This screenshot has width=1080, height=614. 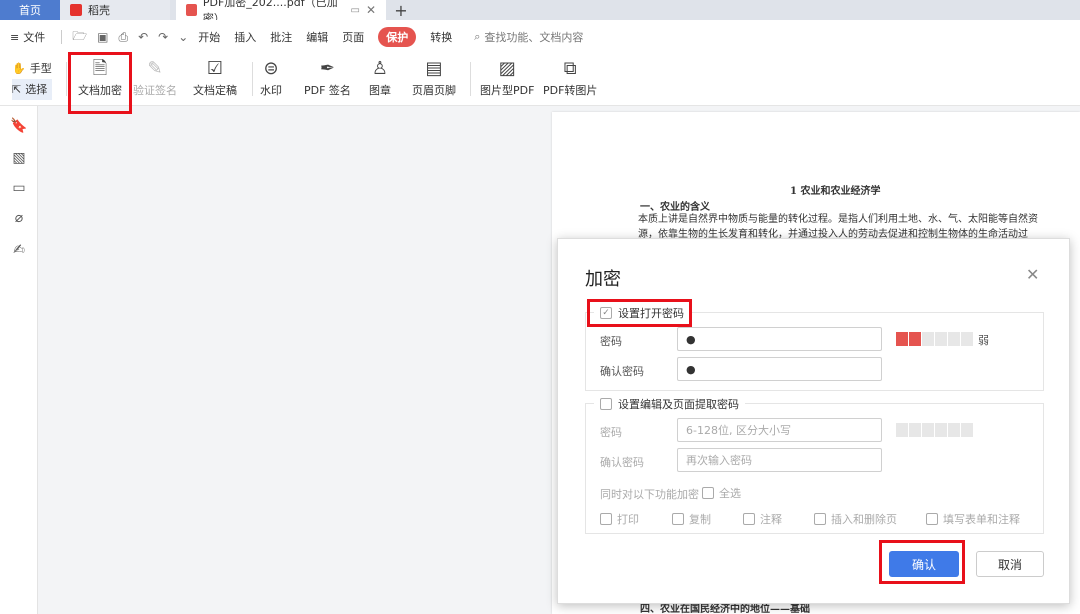 What do you see at coordinates (570, 68) in the screenshot?
I see `pdf-to-image-icon: ⧉` at bounding box center [570, 68].